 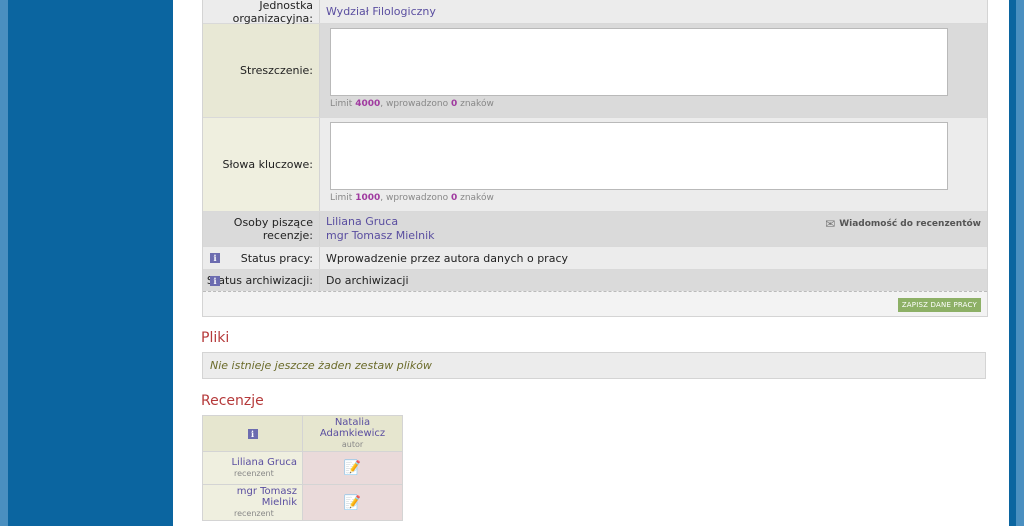 What do you see at coordinates (381, 11) in the screenshot?
I see `org-unit-link: Wydział Filologiczny` at bounding box center [381, 11].